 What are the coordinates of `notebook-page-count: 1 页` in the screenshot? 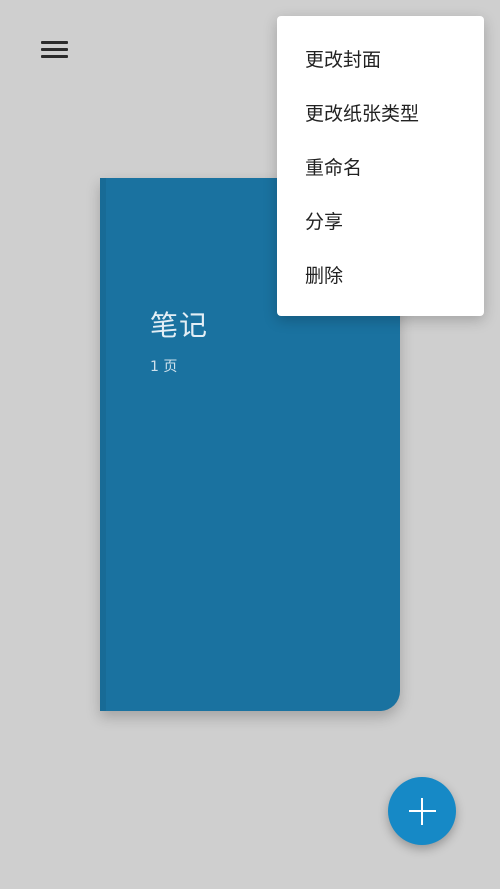 It's located at (164, 367).